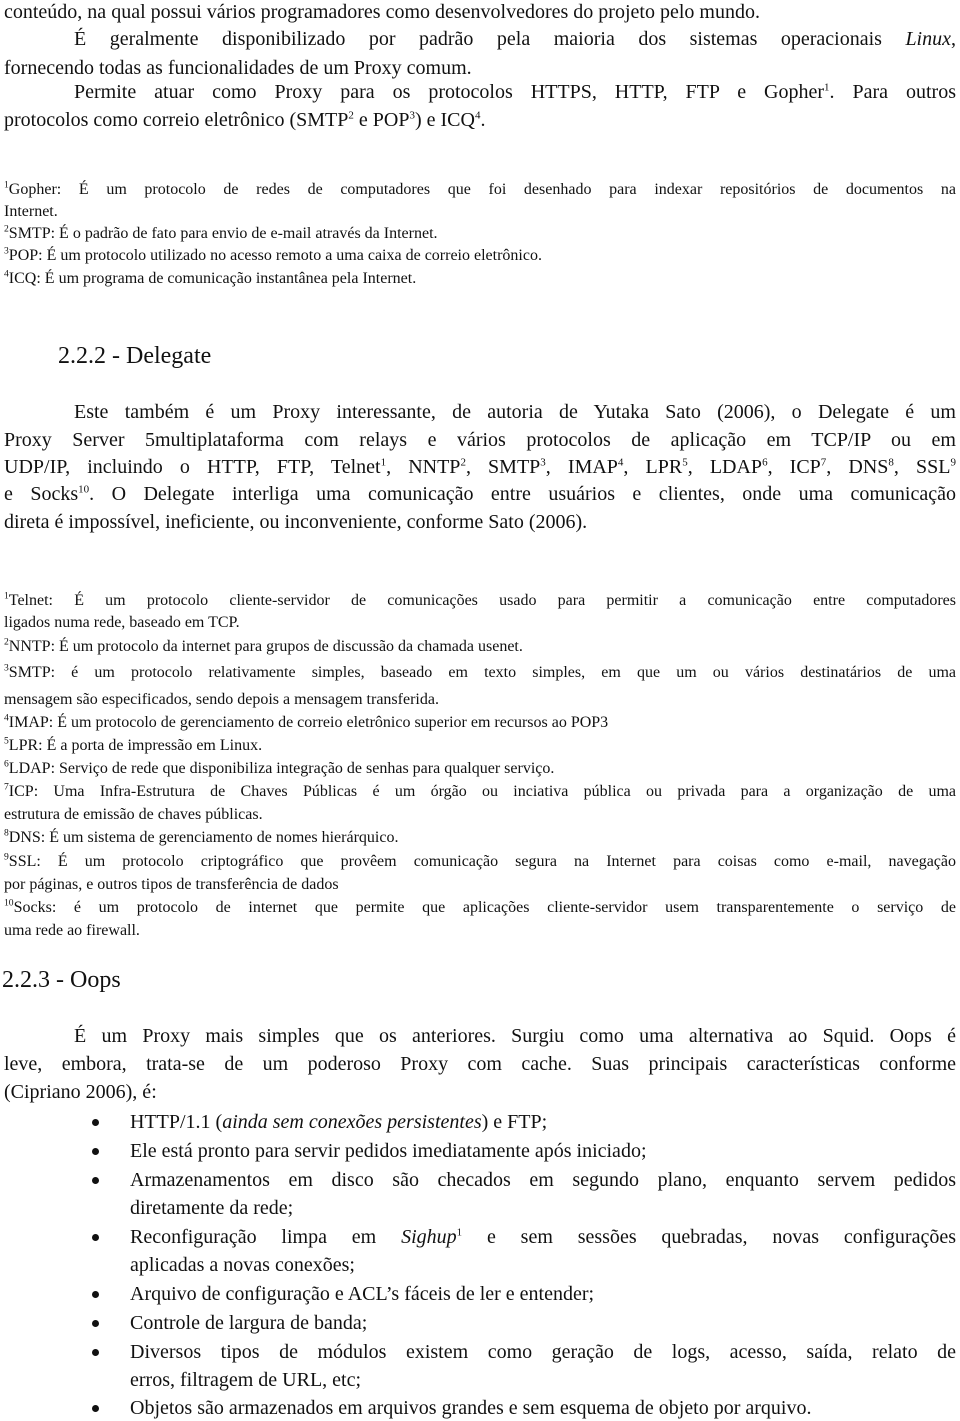 Image resolution: width=960 pixels, height=1421 pixels. I want to click on footnote-ref: 10, so click(83, 489).